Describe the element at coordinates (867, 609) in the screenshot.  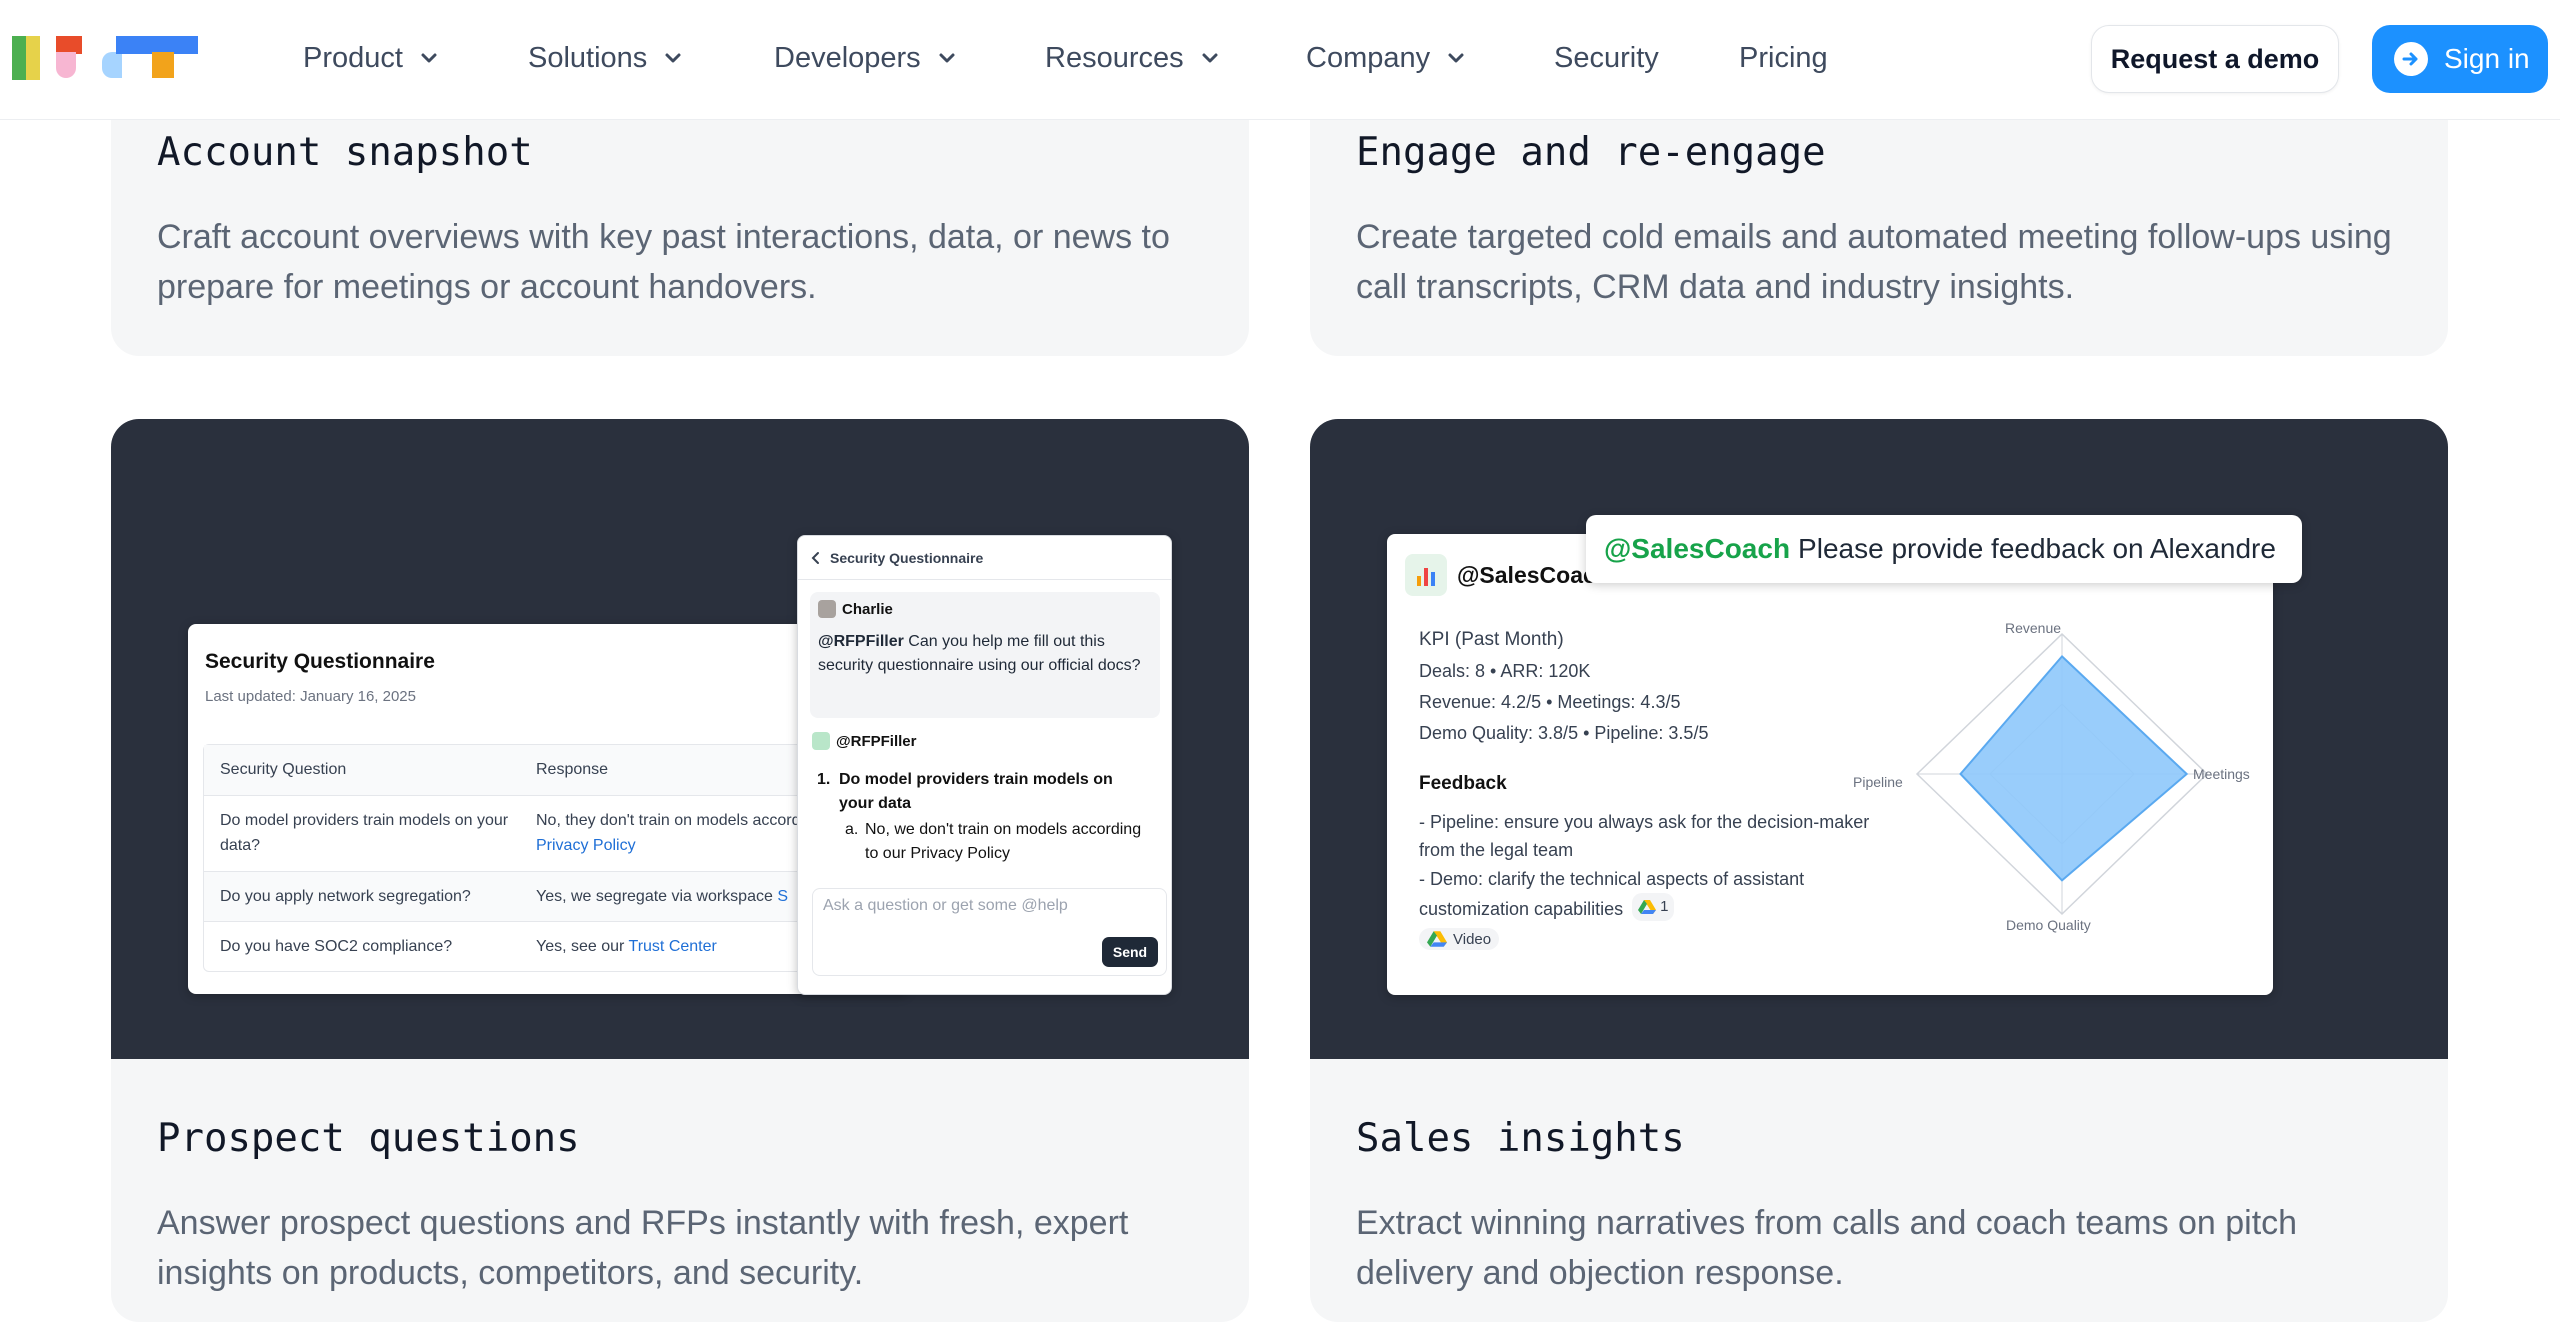
I see `author-name: Charlie` at that location.